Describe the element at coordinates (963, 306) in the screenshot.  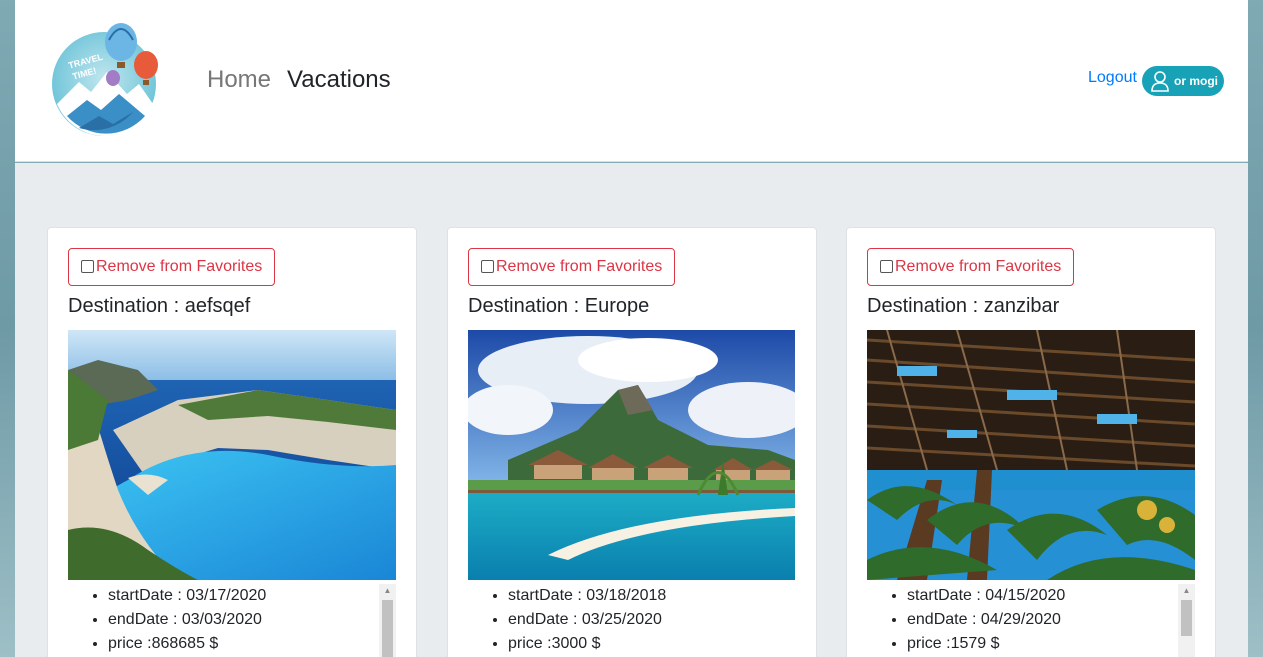
I see `destination-title: Destination : zanzibar` at that location.